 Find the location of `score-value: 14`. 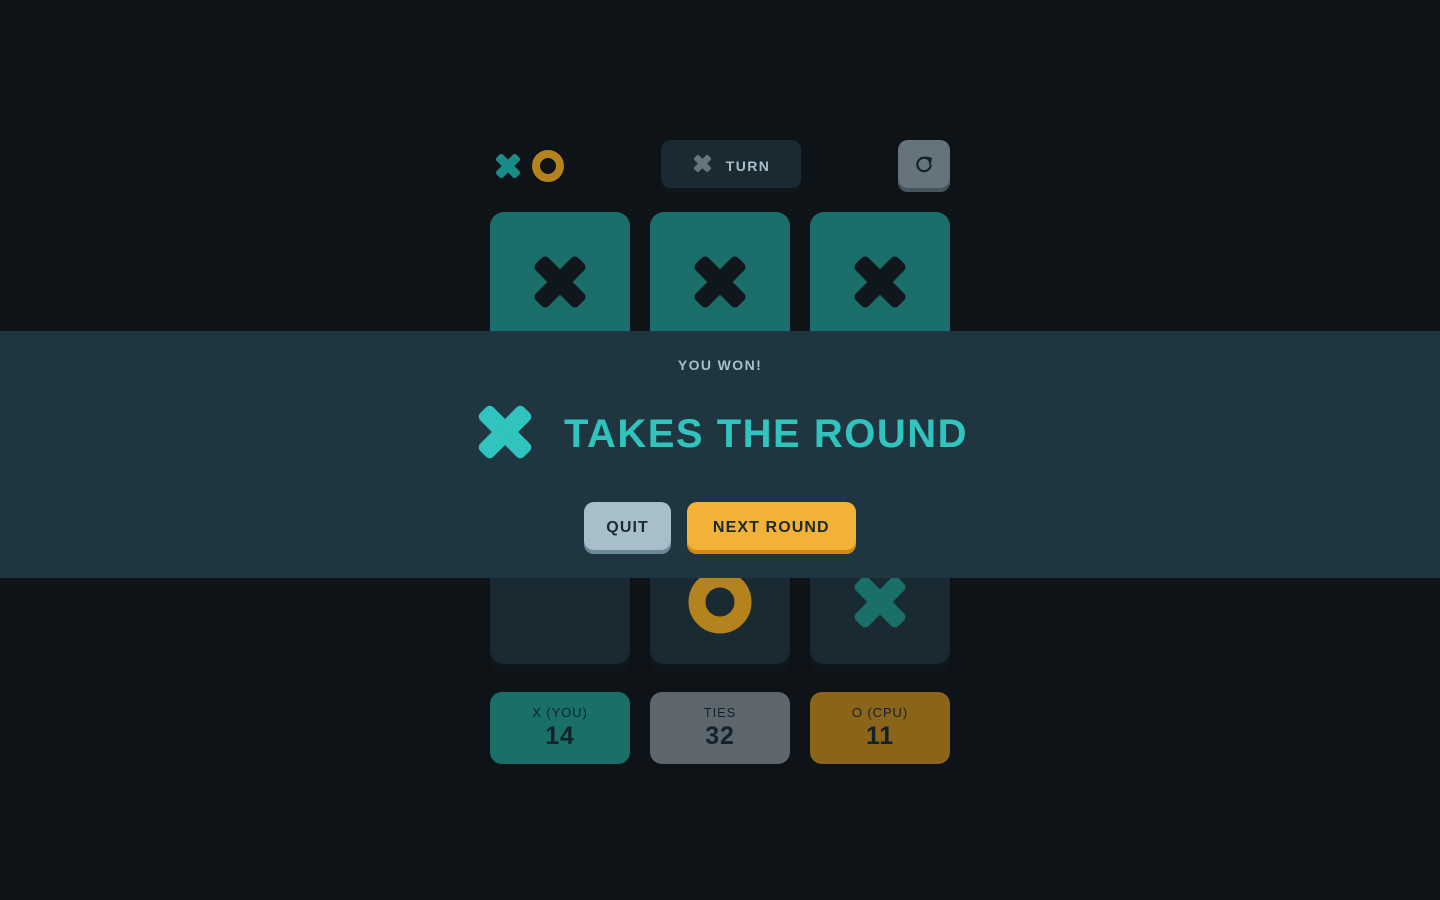

score-value: 14 is located at coordinates (560, 736).